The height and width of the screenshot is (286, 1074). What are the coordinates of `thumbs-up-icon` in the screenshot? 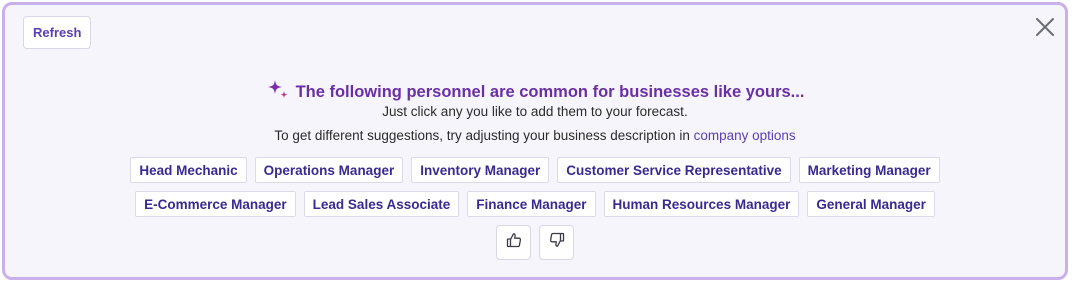 It's located at (514, 242).